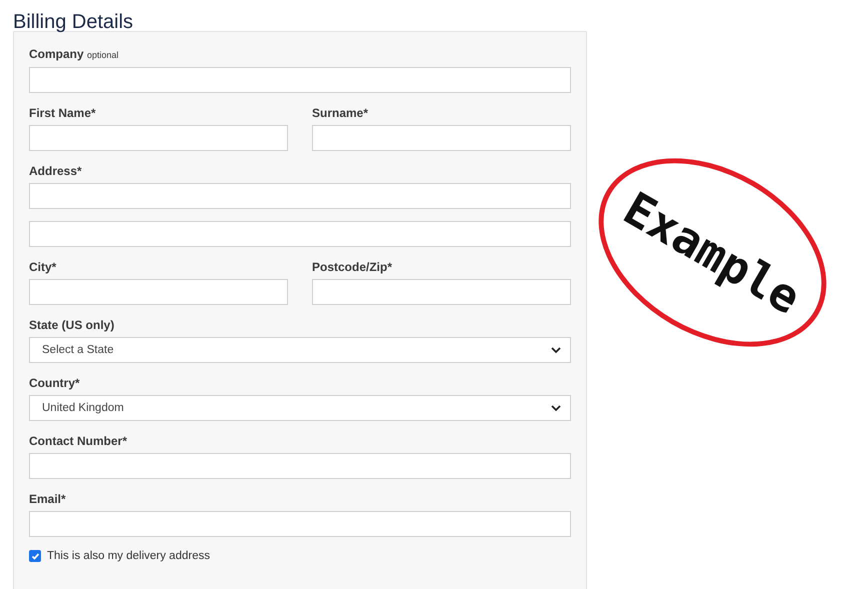 The height and width of the screenshot is (589, 850). What do you see at coordinates (48, 499) in the screenshot?
I see `field-label: Email*` at bounding box center [48, 499].